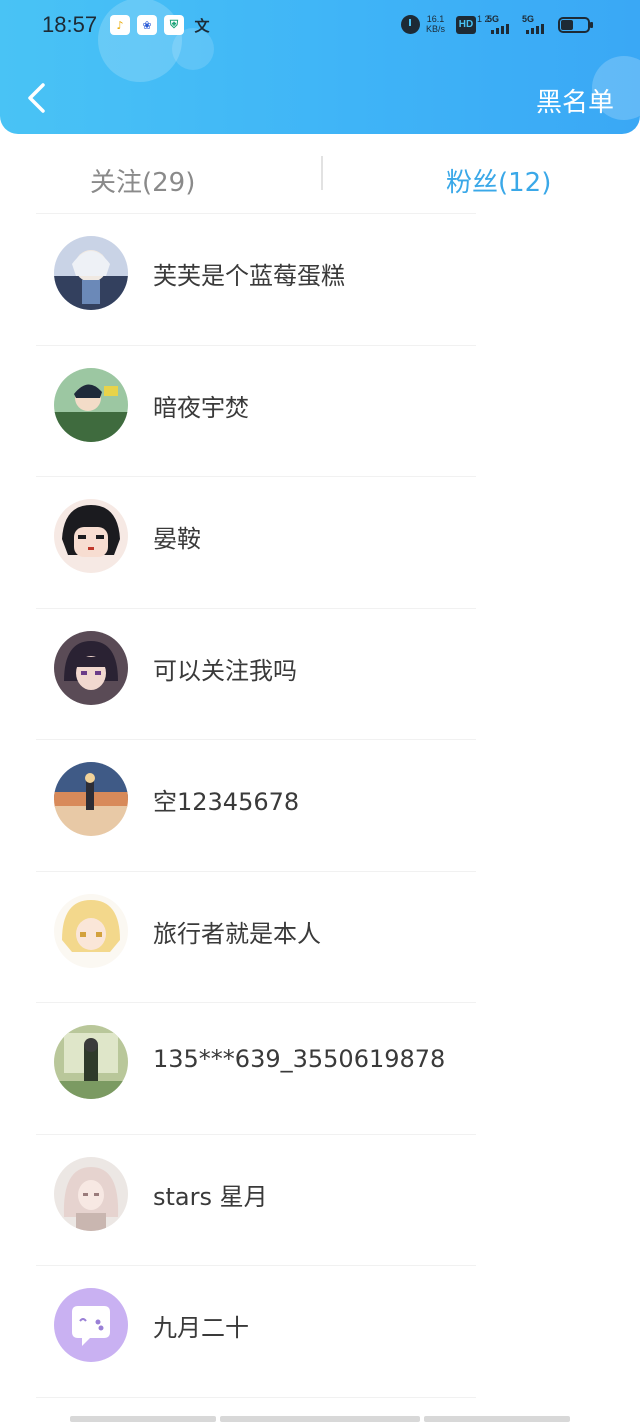 The image size is (640, 1422). I want to click on fan-name: 暗夜宇焚, so click(201, 407).